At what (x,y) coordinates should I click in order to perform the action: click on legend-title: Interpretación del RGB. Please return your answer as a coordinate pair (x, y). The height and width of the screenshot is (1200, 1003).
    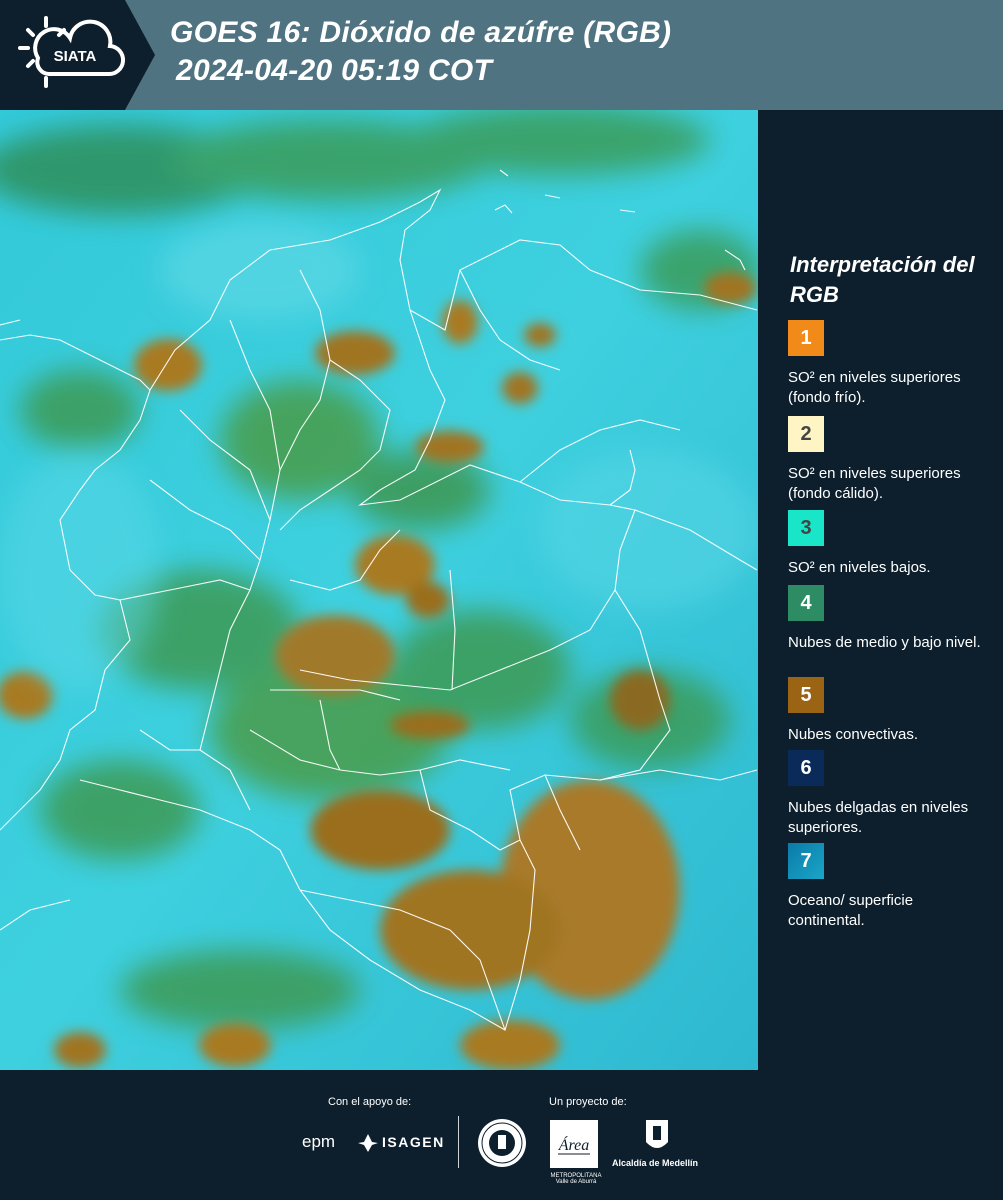
    Looking at the image, I should click on (882, 279).